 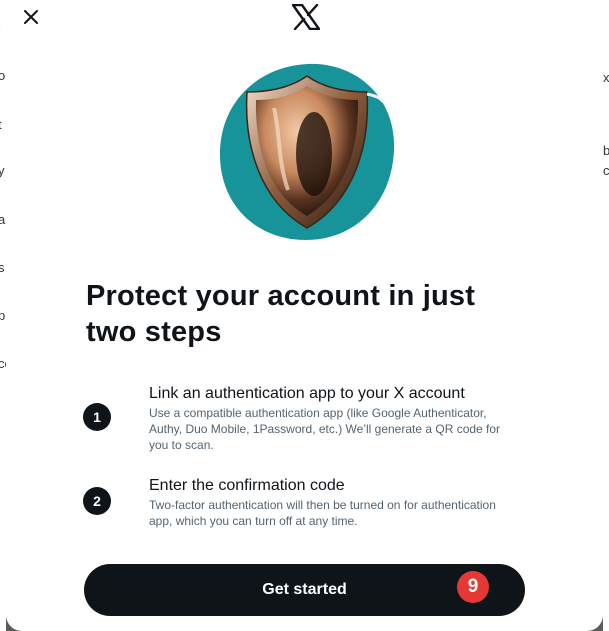 I want to click on close-icon, so click(x=31, y=17).